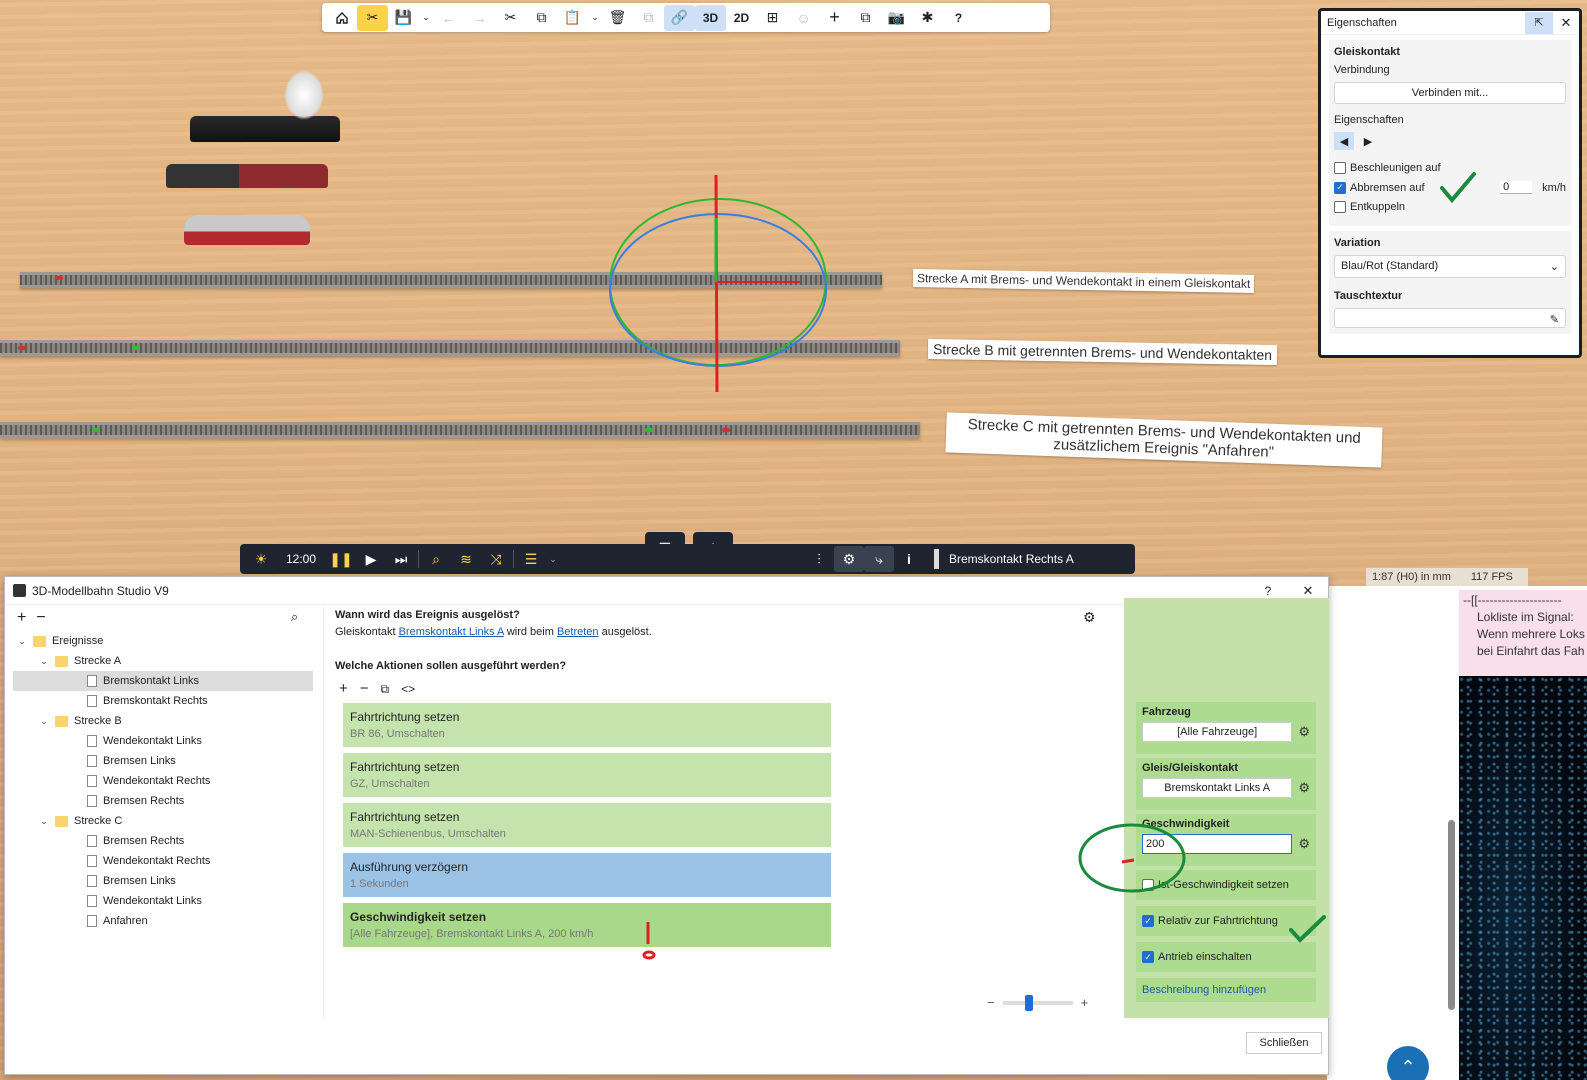 The image size is (1587, 1080). I want to click on action-card: Fahrtrichtung setzen BR 86, Umschalten, so click(587, 725).